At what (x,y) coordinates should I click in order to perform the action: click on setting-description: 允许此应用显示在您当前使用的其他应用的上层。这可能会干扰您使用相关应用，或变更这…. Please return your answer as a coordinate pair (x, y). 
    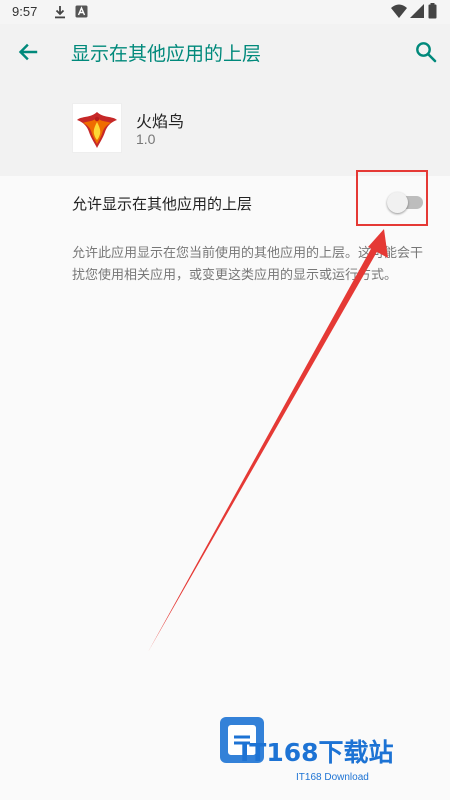
    Looking at the image, I should click on (248, 264).